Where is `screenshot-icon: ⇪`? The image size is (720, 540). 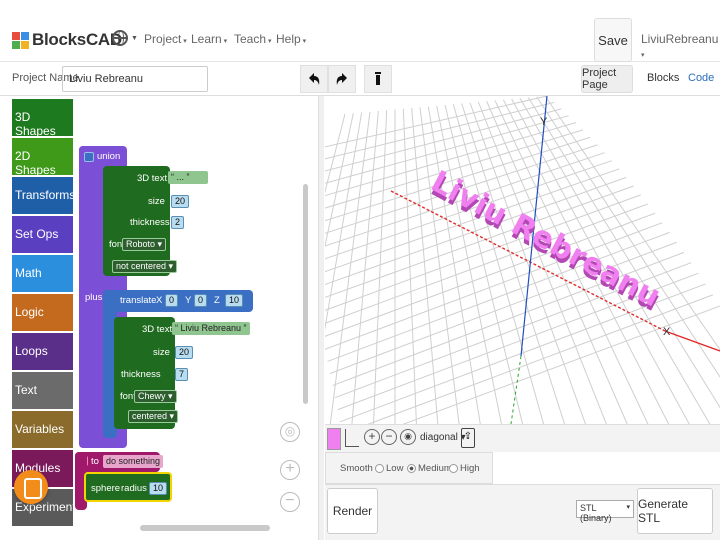
screenshot-icon: ⇪ is located at coordinates (468, 438).